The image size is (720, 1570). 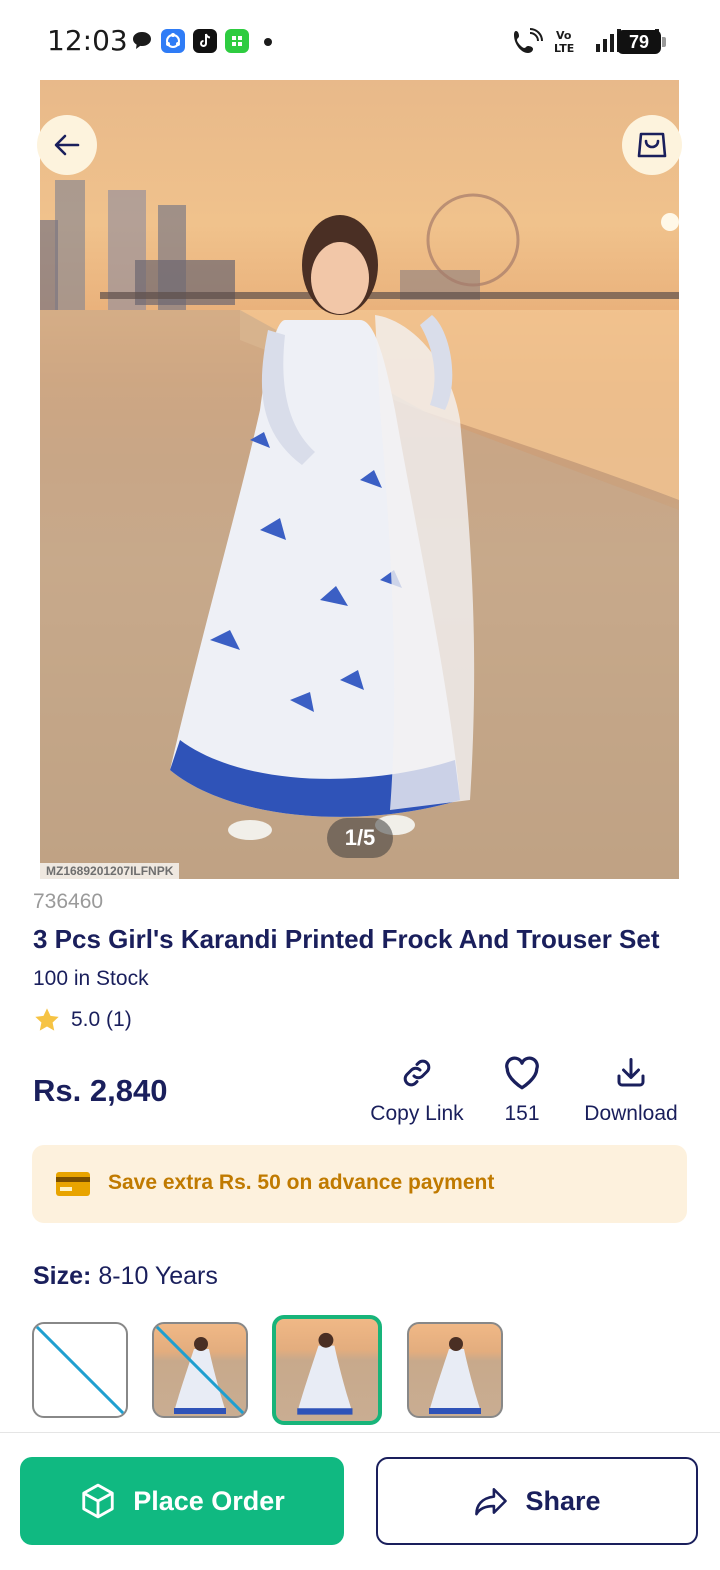 I want to click on like-button: 151, so click(x=522, y=1089).